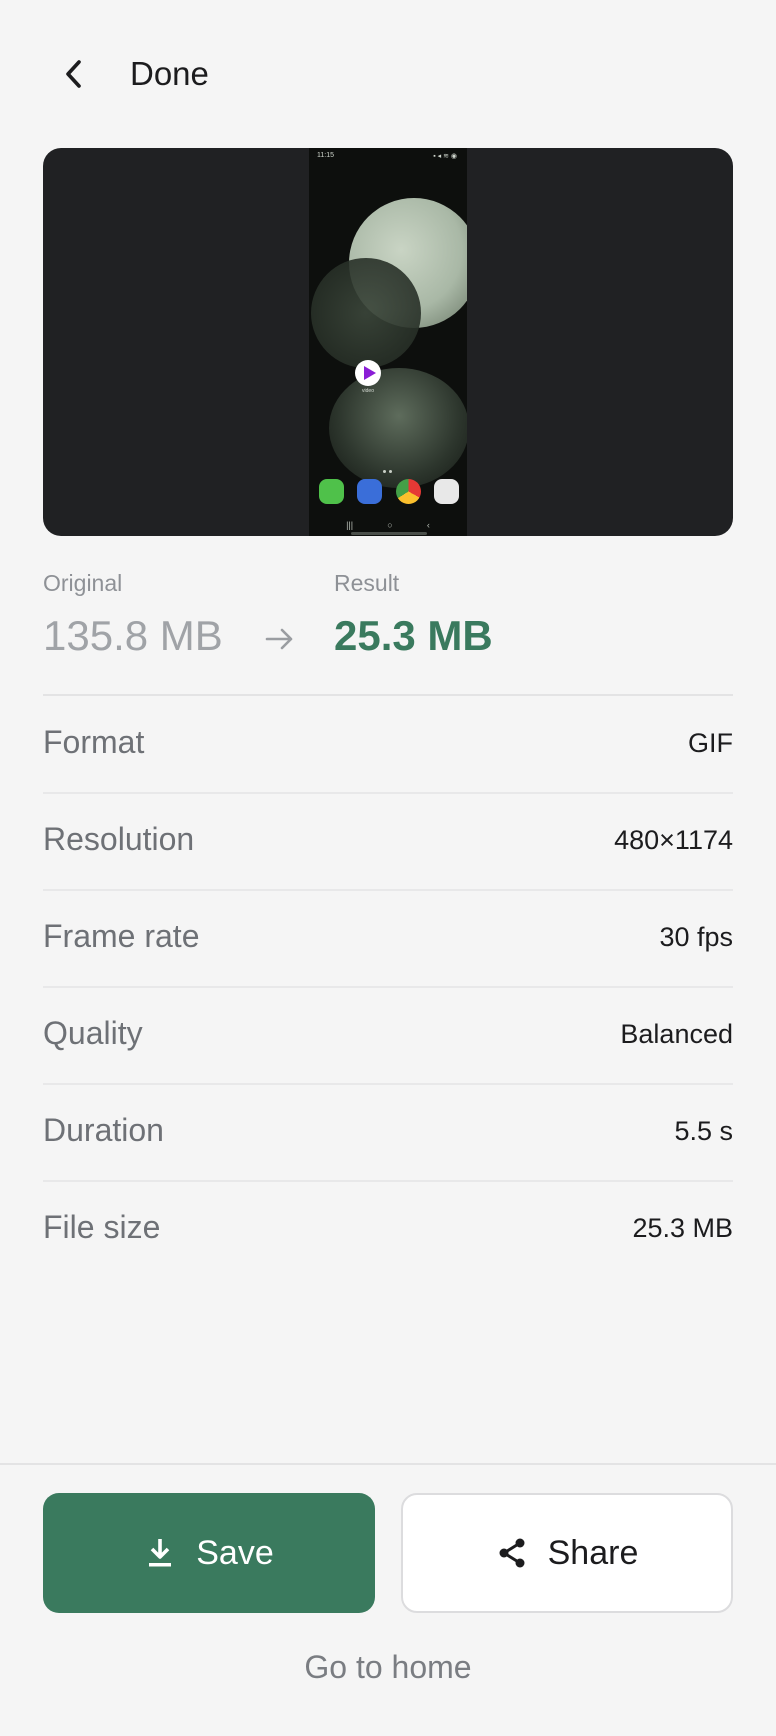 This screenshot has width=776, height=1736. I want to click on preview-status-bar: 11:15 ▪ ◂ ≋ ◉, so click(388, 158).